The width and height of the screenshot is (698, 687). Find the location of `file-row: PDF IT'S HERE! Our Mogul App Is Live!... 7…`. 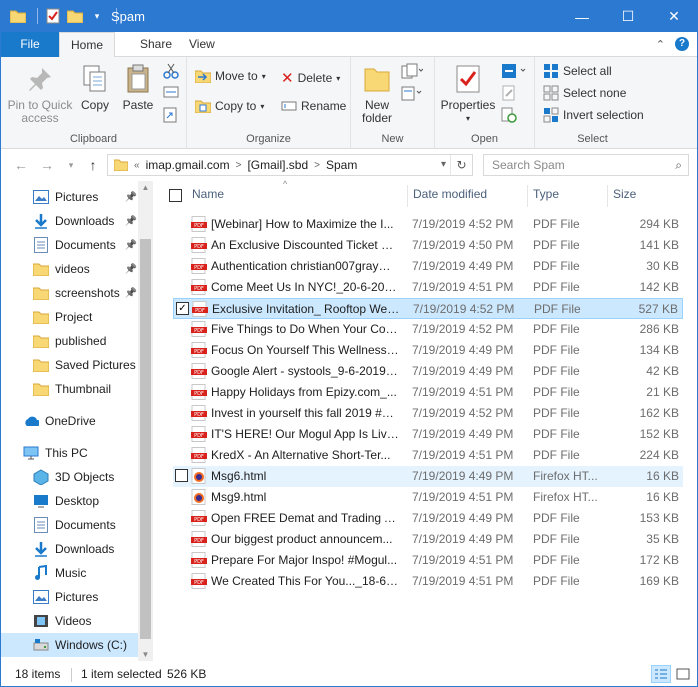

file-row: PDF IT'S HERE! Our Mogul App Is Live!... 7… is located at coordinates (428, 434).